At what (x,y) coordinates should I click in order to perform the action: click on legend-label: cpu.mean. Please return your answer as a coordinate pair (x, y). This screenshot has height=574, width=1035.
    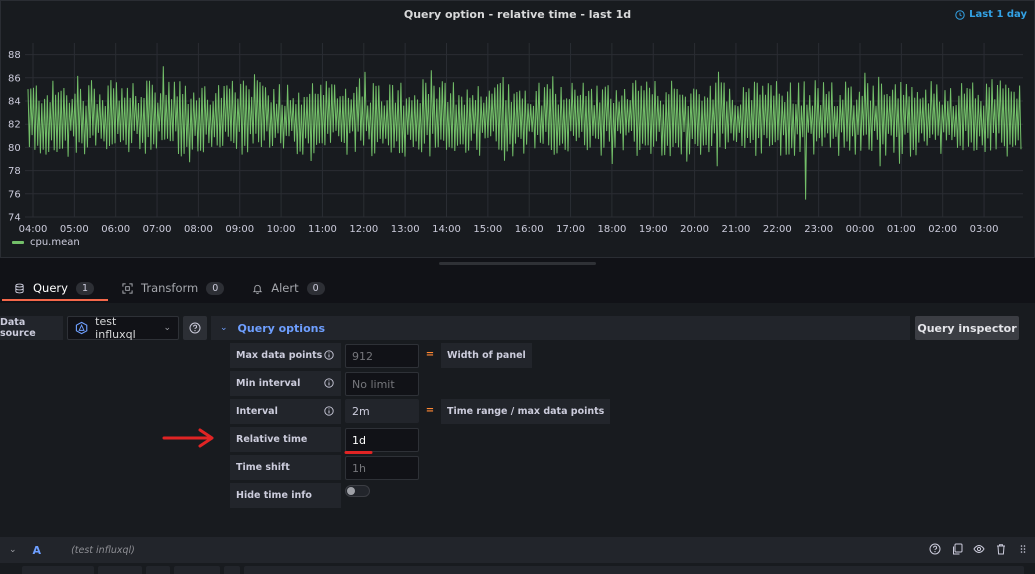
    Looking at the image, I should click on (55, 242).